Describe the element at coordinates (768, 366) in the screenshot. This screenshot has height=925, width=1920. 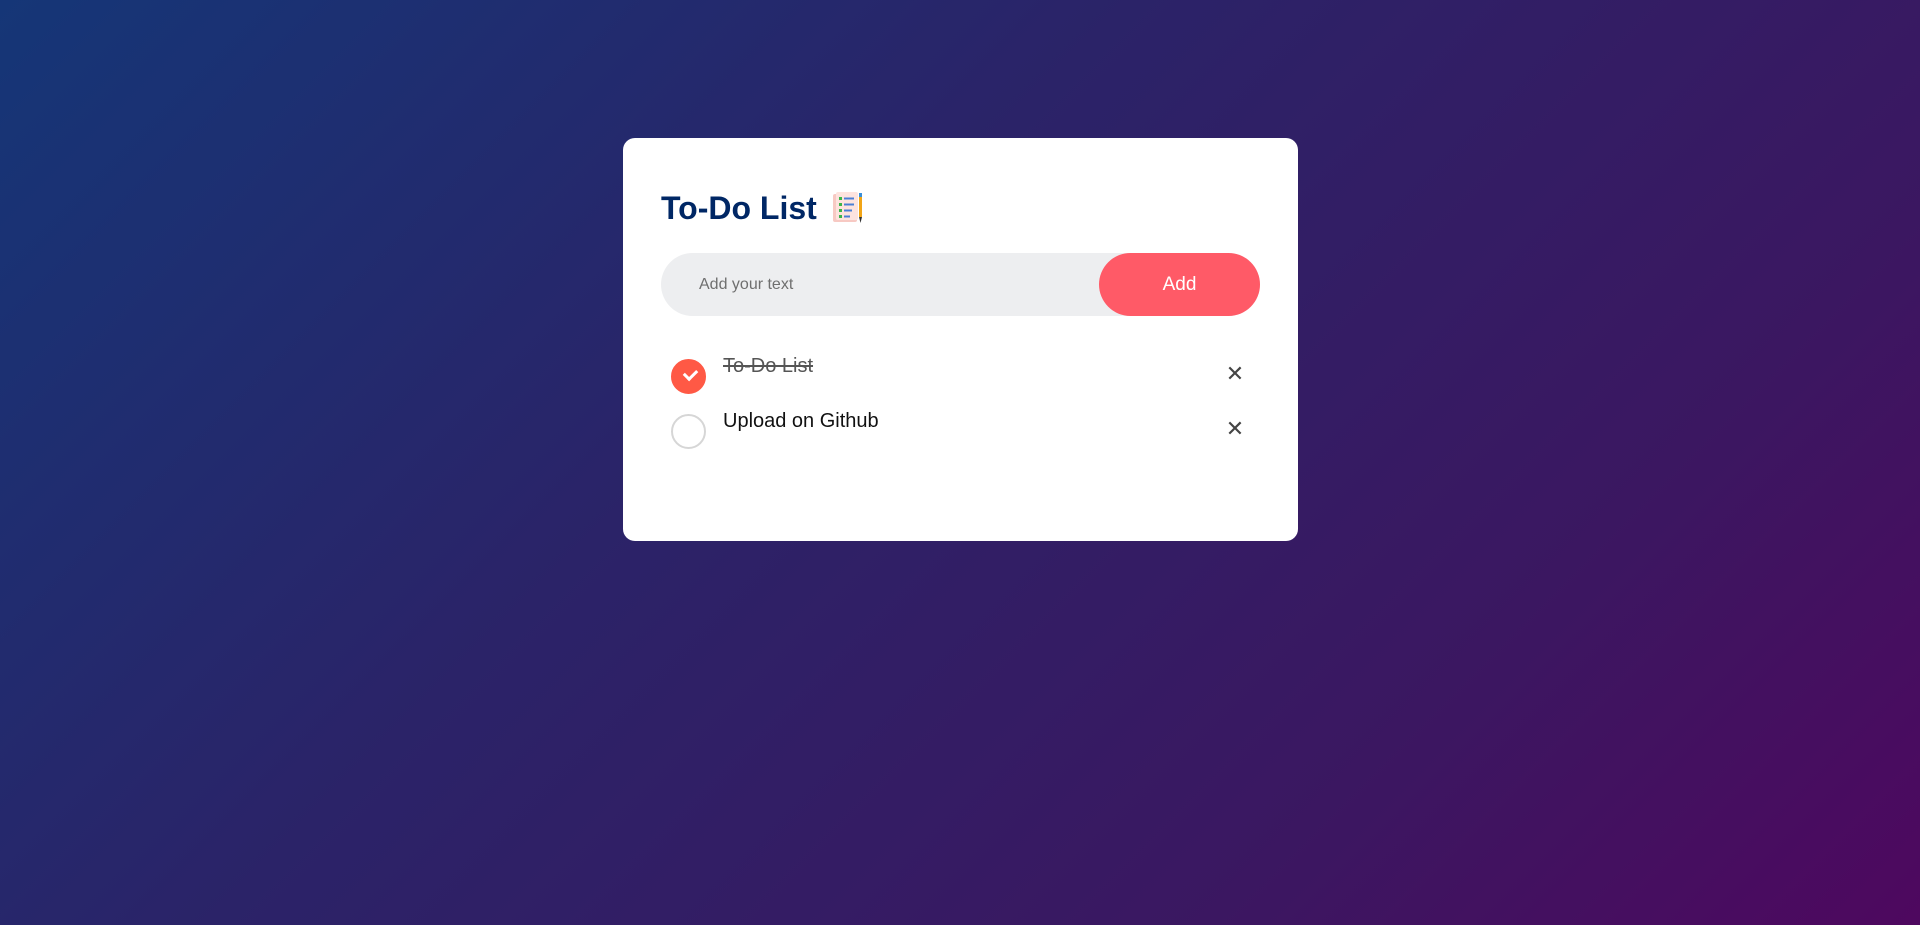
I see `task-text: To-Do List` at that location.